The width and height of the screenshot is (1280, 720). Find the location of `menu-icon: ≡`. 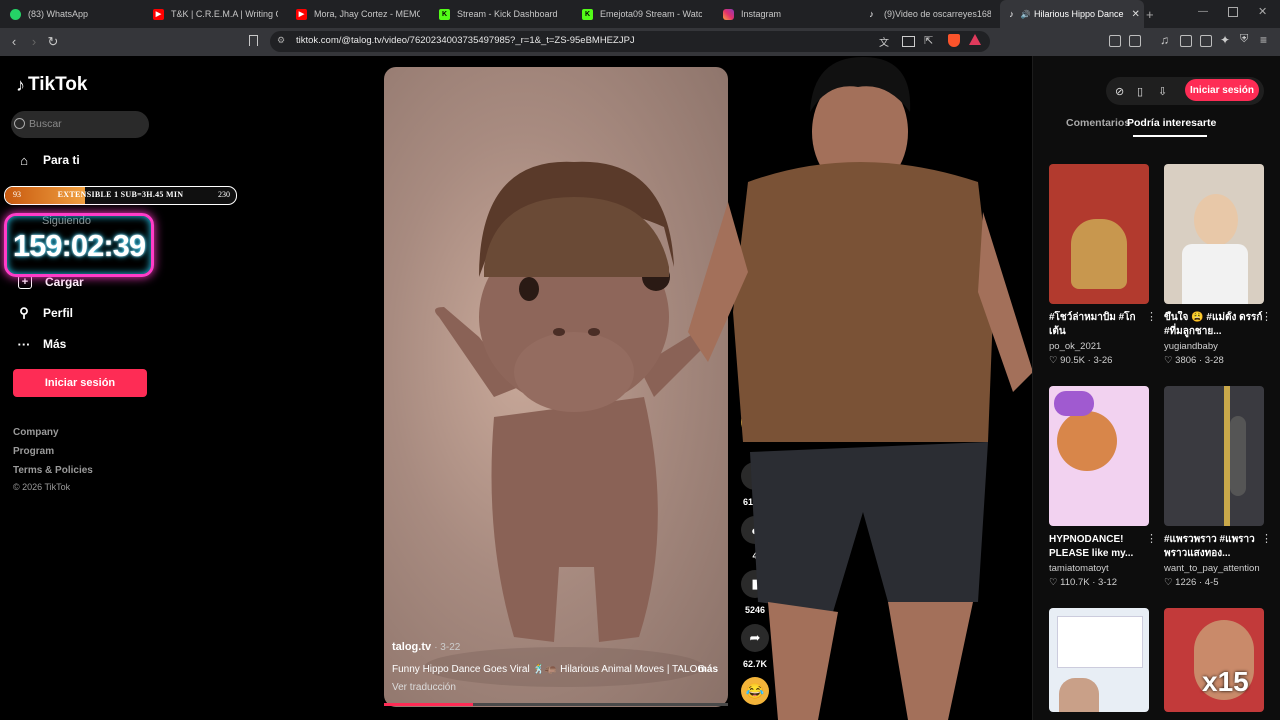

menu-icon: ≡ is located at coordinates (1263, 40).